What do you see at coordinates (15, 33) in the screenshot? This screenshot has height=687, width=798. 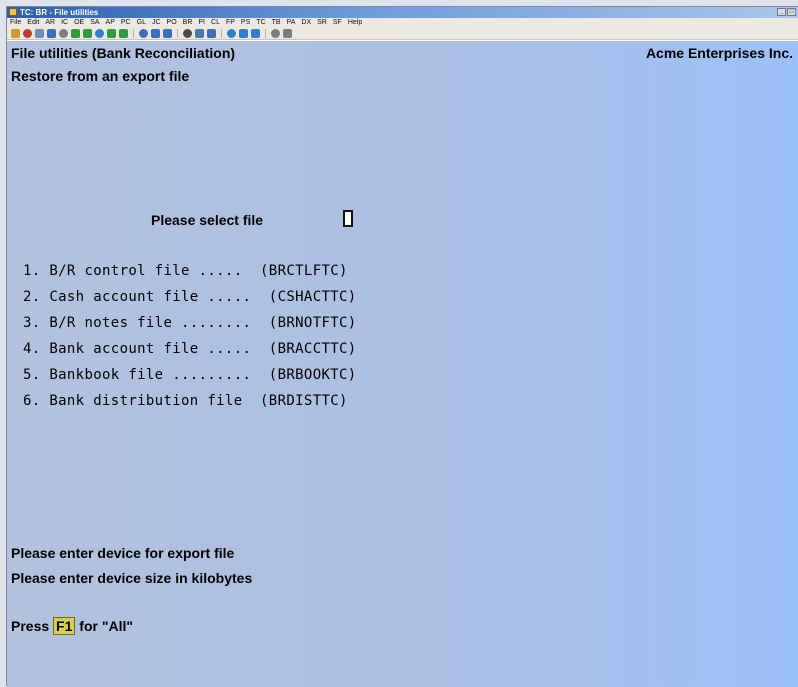 I see `open-icon` at bounding box center [15, 33].